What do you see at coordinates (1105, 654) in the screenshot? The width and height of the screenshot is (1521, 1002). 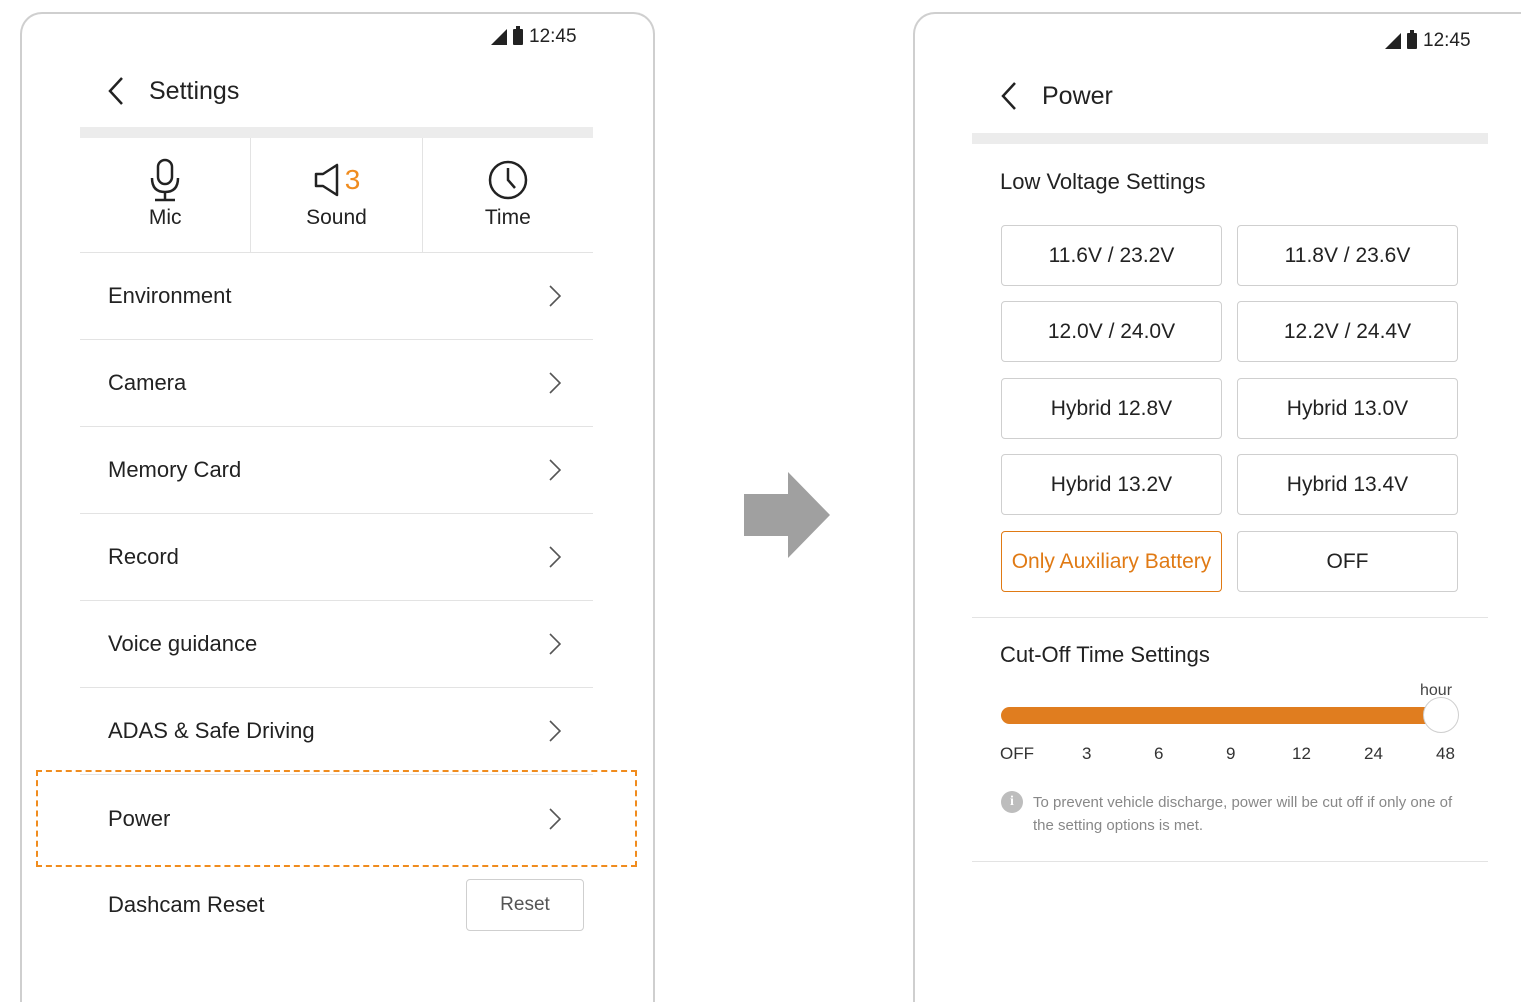 I see `cutoff-title: Cut-Off Time Settings` at bounding box center [1105, 654].